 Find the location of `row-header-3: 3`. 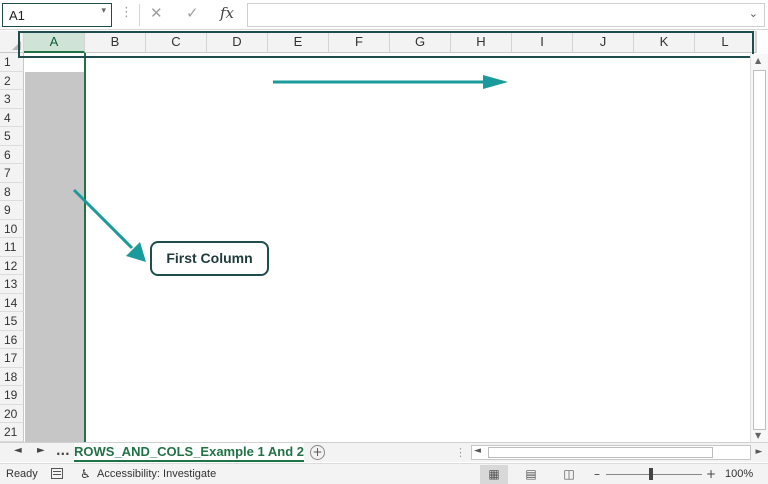

row-header-3: 3 is located at coordinates (12, 99).